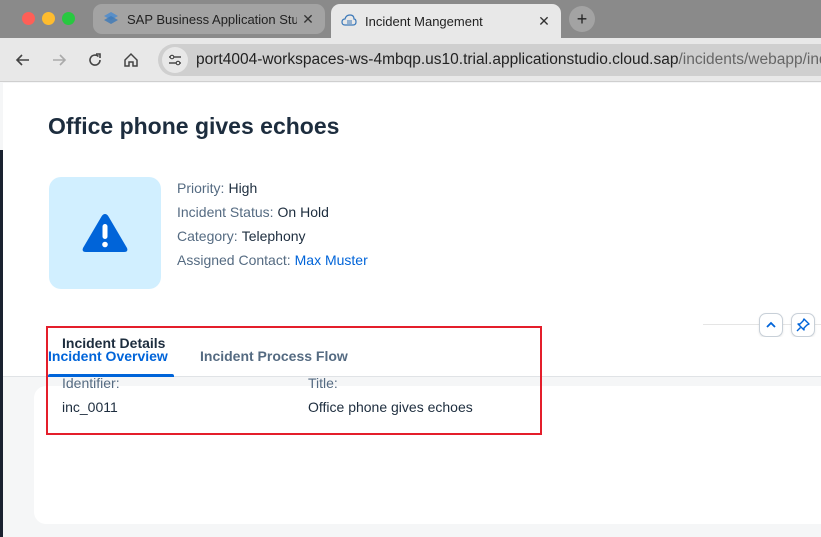  What do you see at coordinates (91, 383) in the screenshot?
I see `identifier-label: Identifier:` at bounding box center [91, 383].